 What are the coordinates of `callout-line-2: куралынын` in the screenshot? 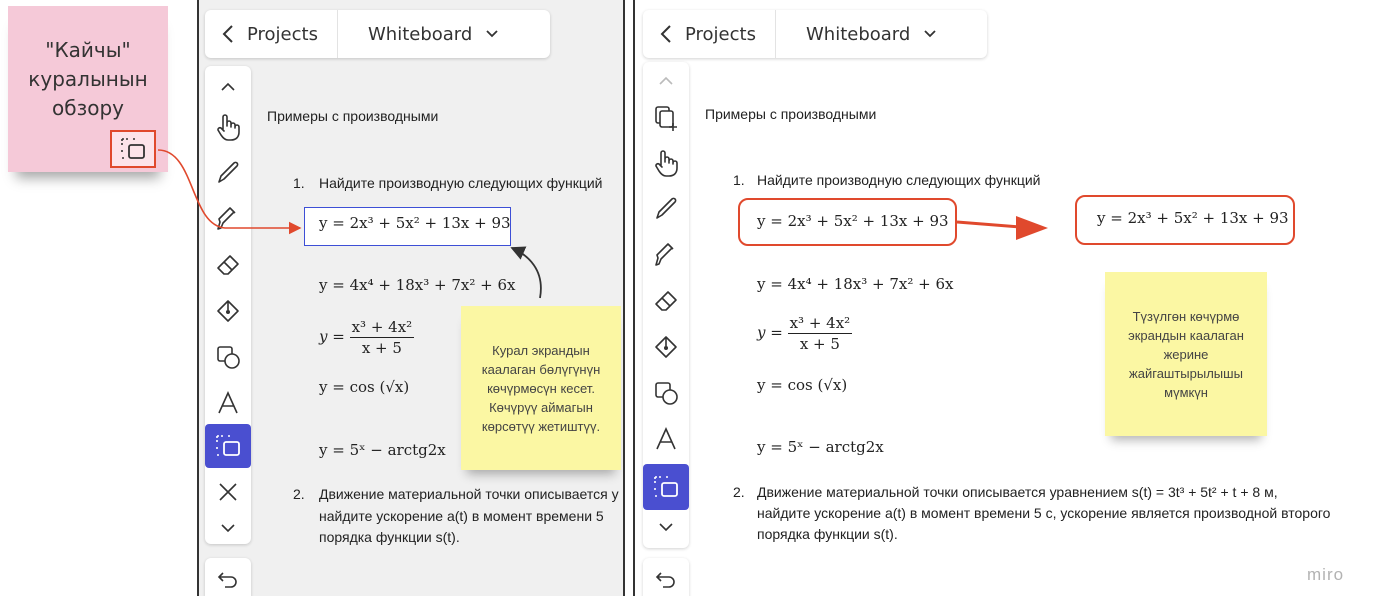 It's located at (88, 79).